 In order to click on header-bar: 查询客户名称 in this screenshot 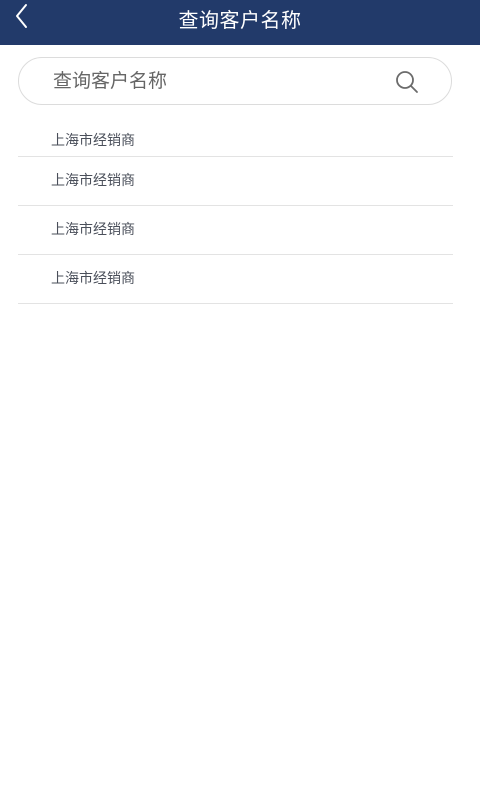, I will do `click(240, 22)`.